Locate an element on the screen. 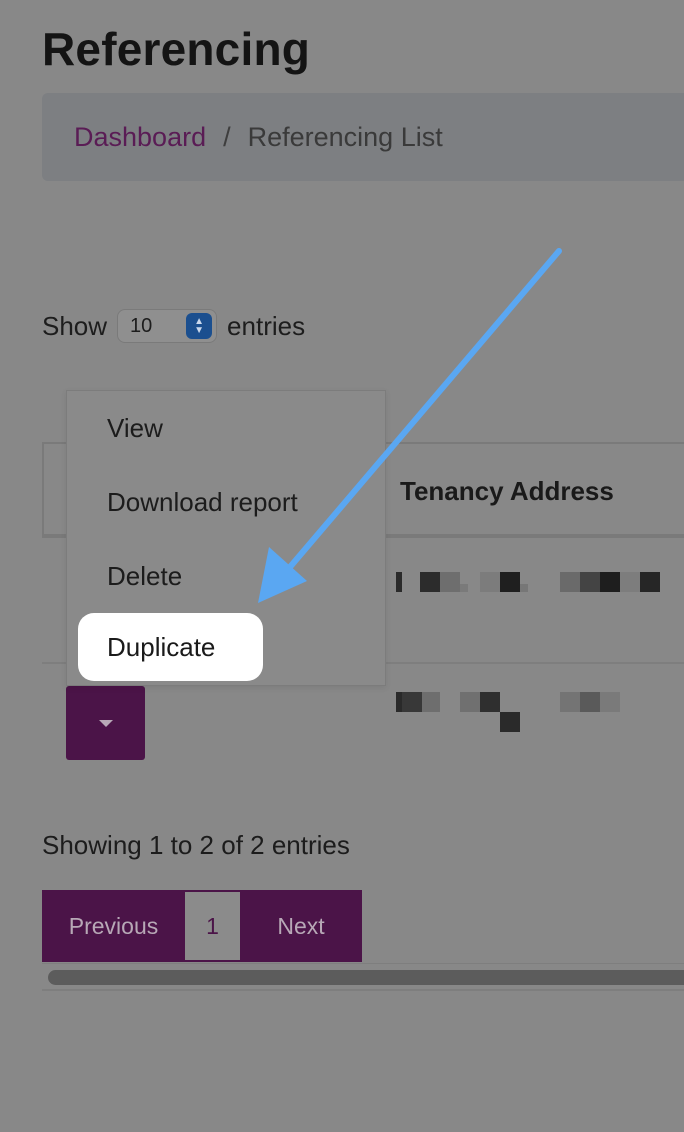 This screenshot has height=1132, width=684. entries-length-control: Show 10 ▲ ▼ entries is located at coordinates (173, 326).